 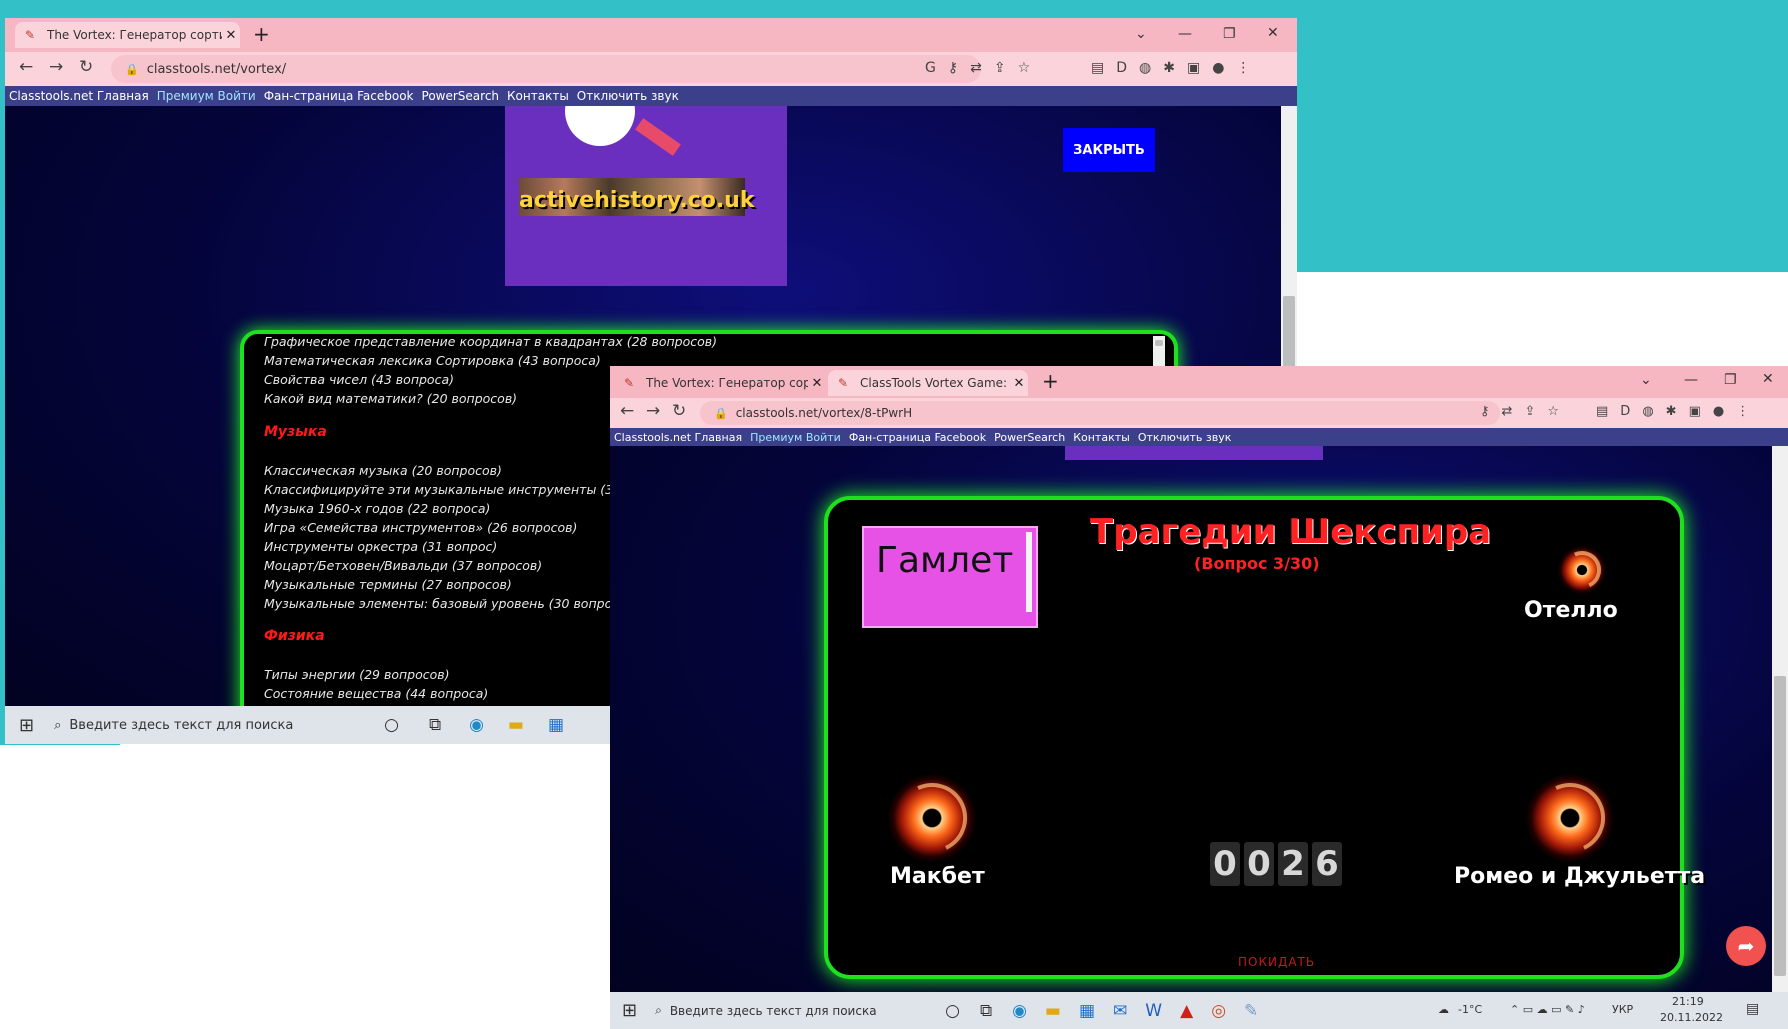 I want to click on chrome-icon: ◎, so click(x=1218, y=1011).